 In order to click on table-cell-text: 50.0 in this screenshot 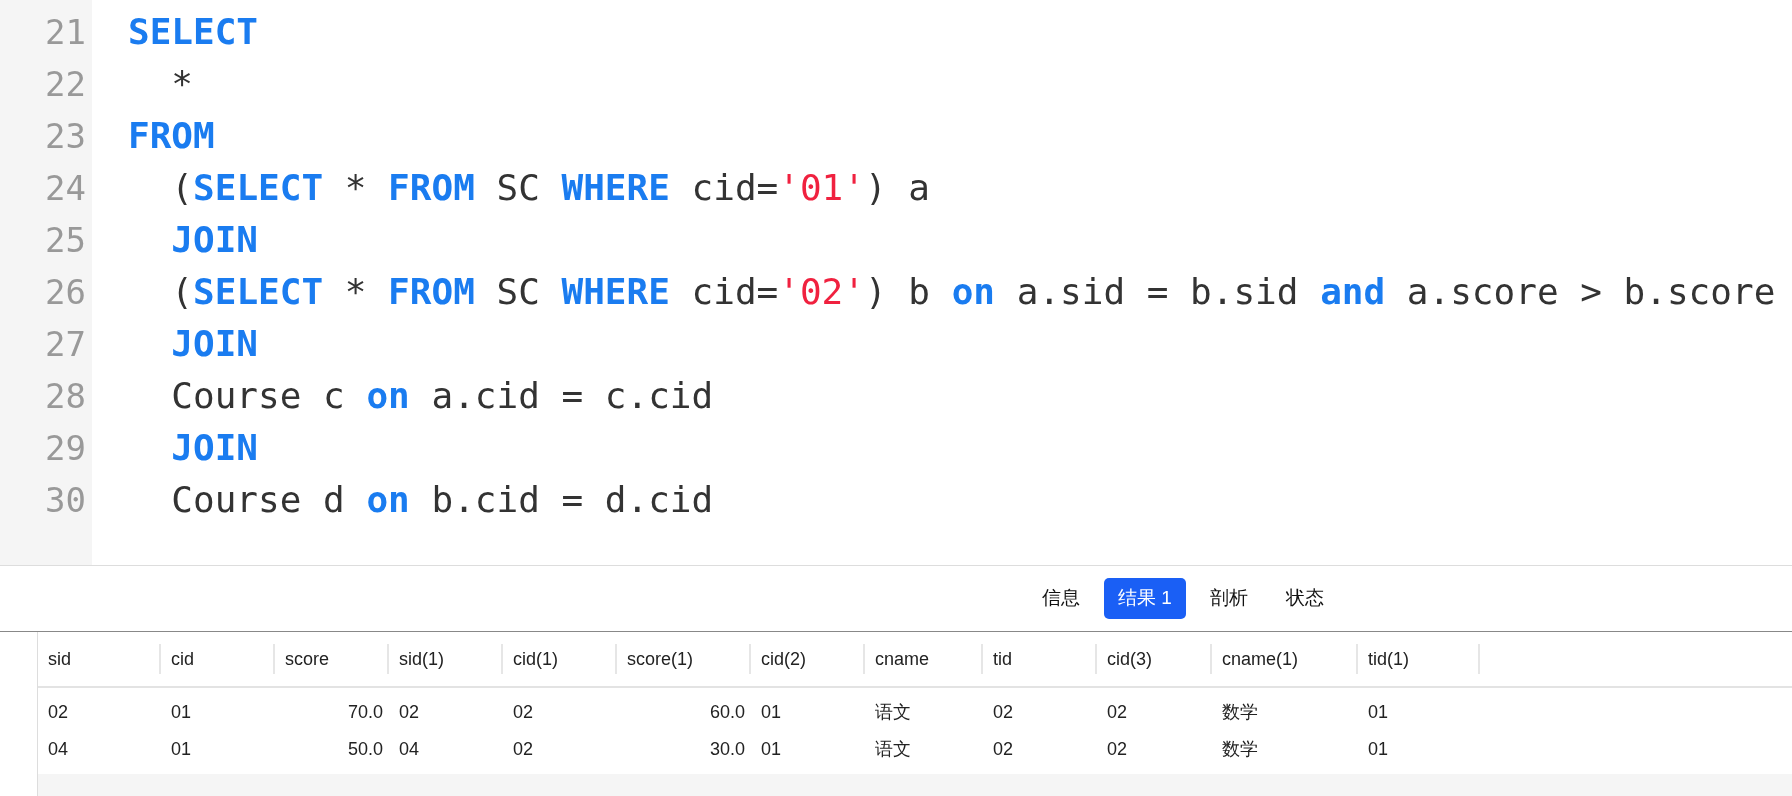, I will do `click(365, 749)`.